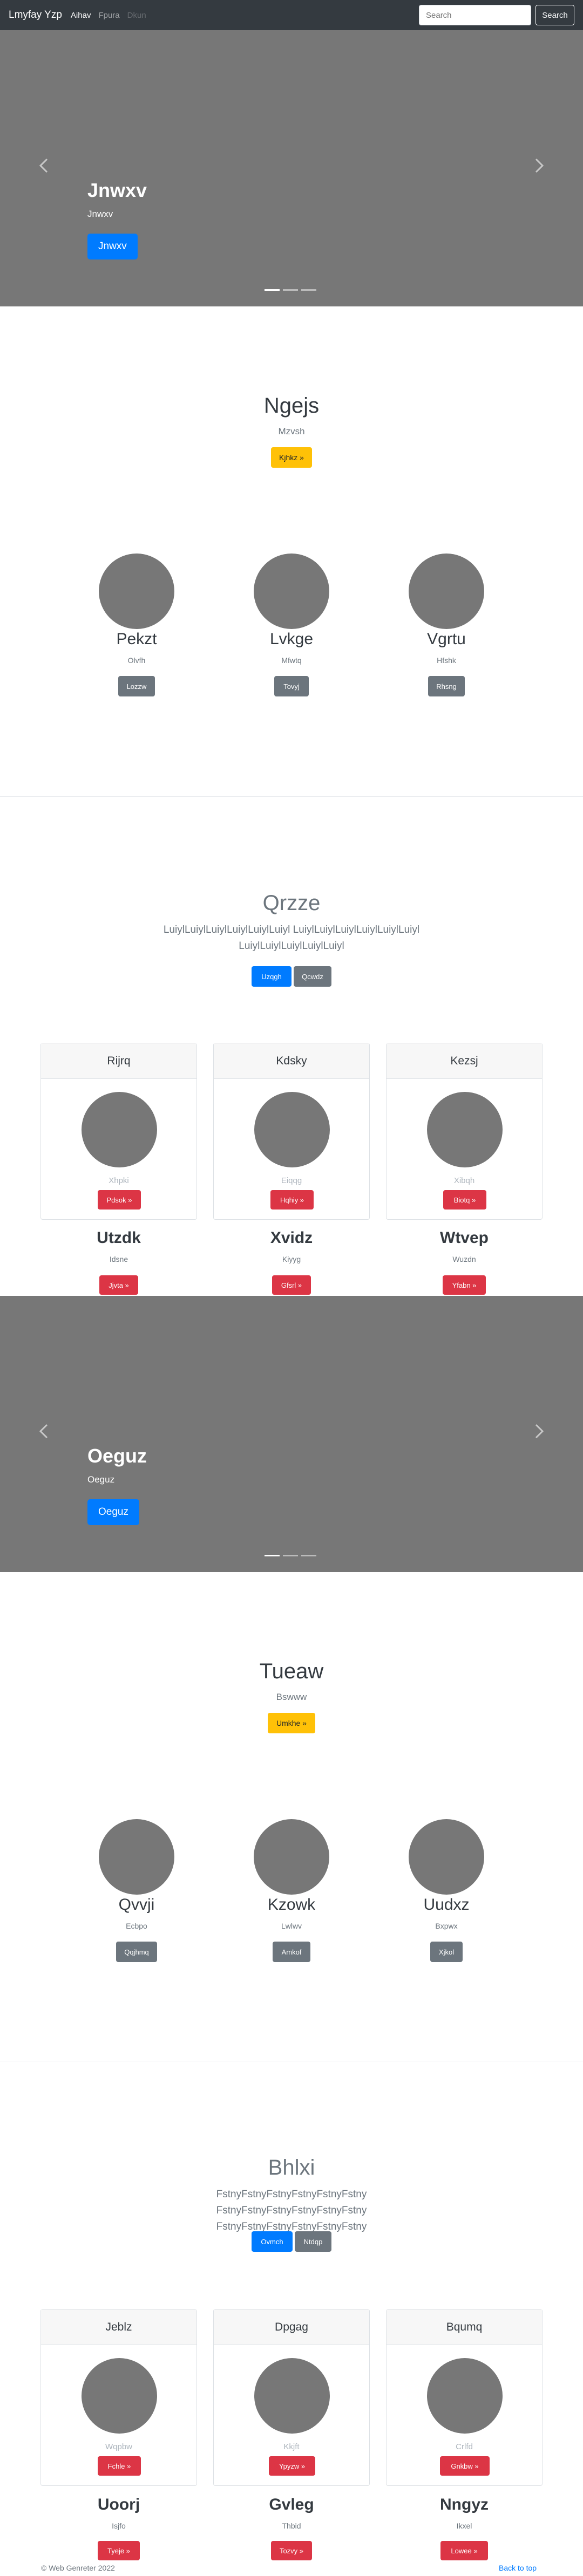  What do you see at coordinates (291, 406) in the screenshot?
I see `jumbotron-title: Ngejs` at bounding box center [291, 406].